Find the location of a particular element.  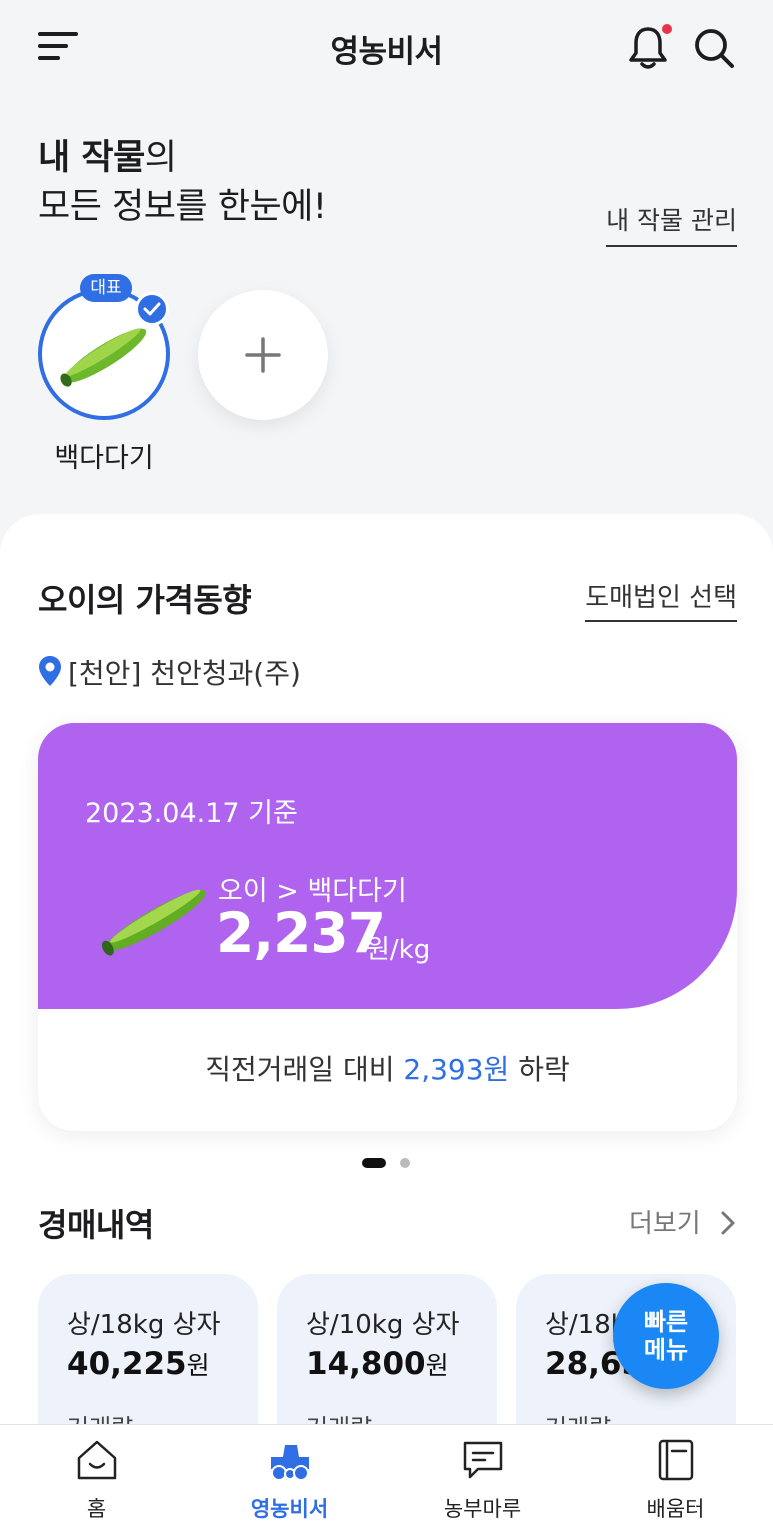

fab-line2: 메뉴 is located at coordinates (666, 1350).